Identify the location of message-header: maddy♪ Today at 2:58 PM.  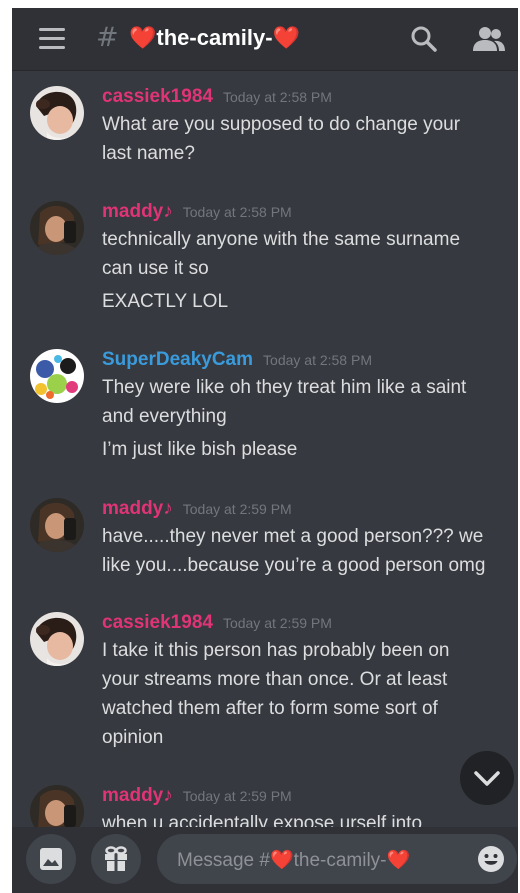
(197, 212).